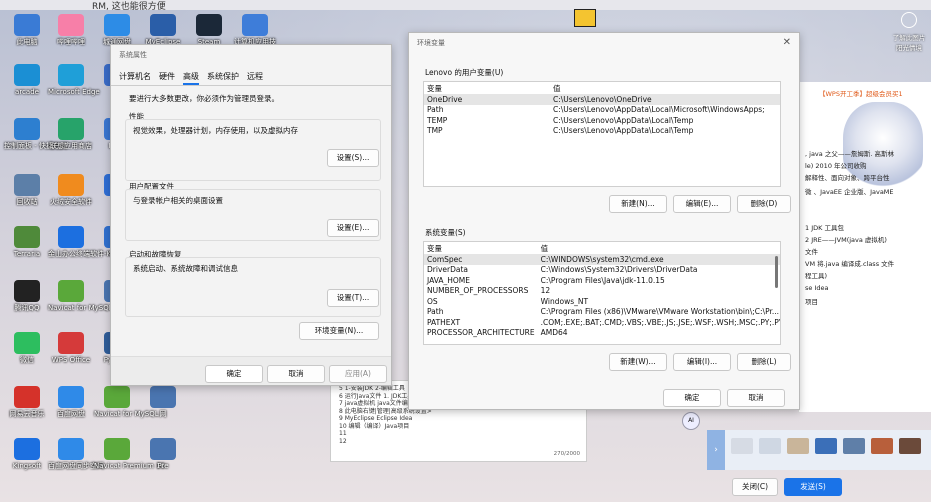 This screenshot has height=502, width=931. What do you see at coordinates (665, 88) in the screenshot?
I see `user-col-val: 值` at bounding box center [665, 88].